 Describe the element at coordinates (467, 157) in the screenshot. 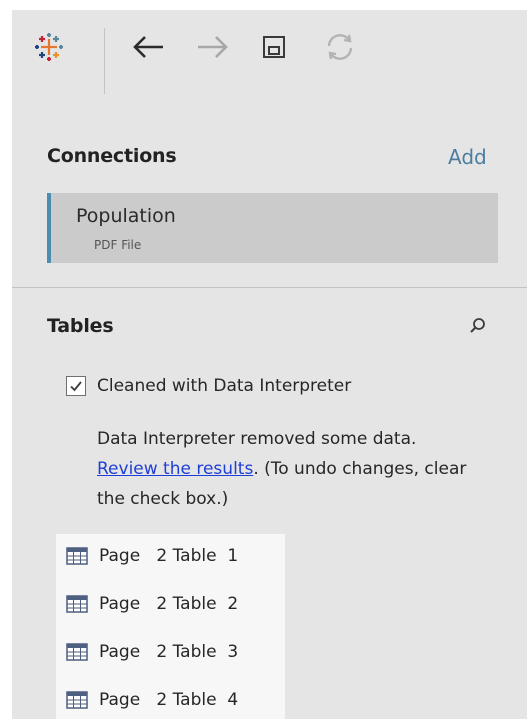

I see `add-connection-link: Add` at that location.